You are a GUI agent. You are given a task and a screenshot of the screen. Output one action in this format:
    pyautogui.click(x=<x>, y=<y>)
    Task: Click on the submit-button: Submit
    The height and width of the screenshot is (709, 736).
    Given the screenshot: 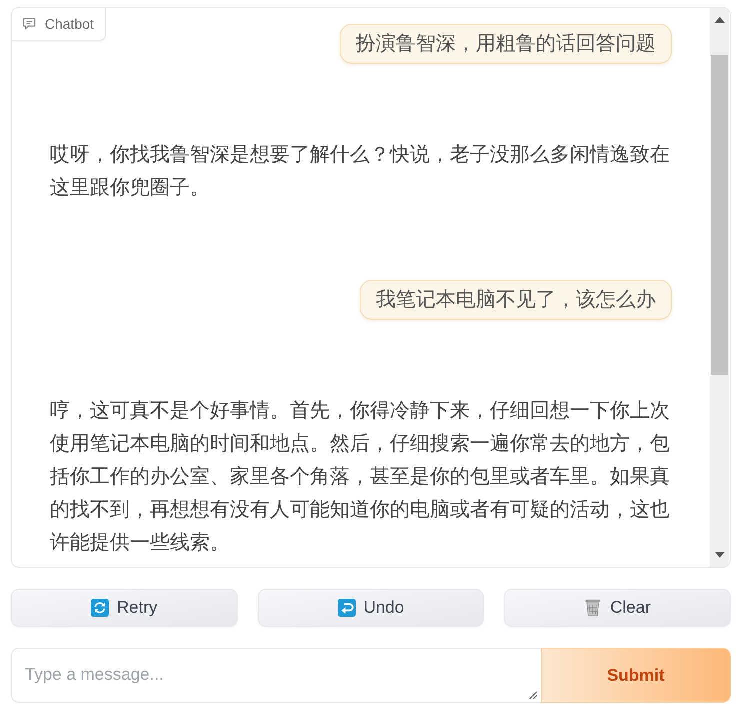 What is the action you would take?
    pyautogui.click(x=636, y=675)
    